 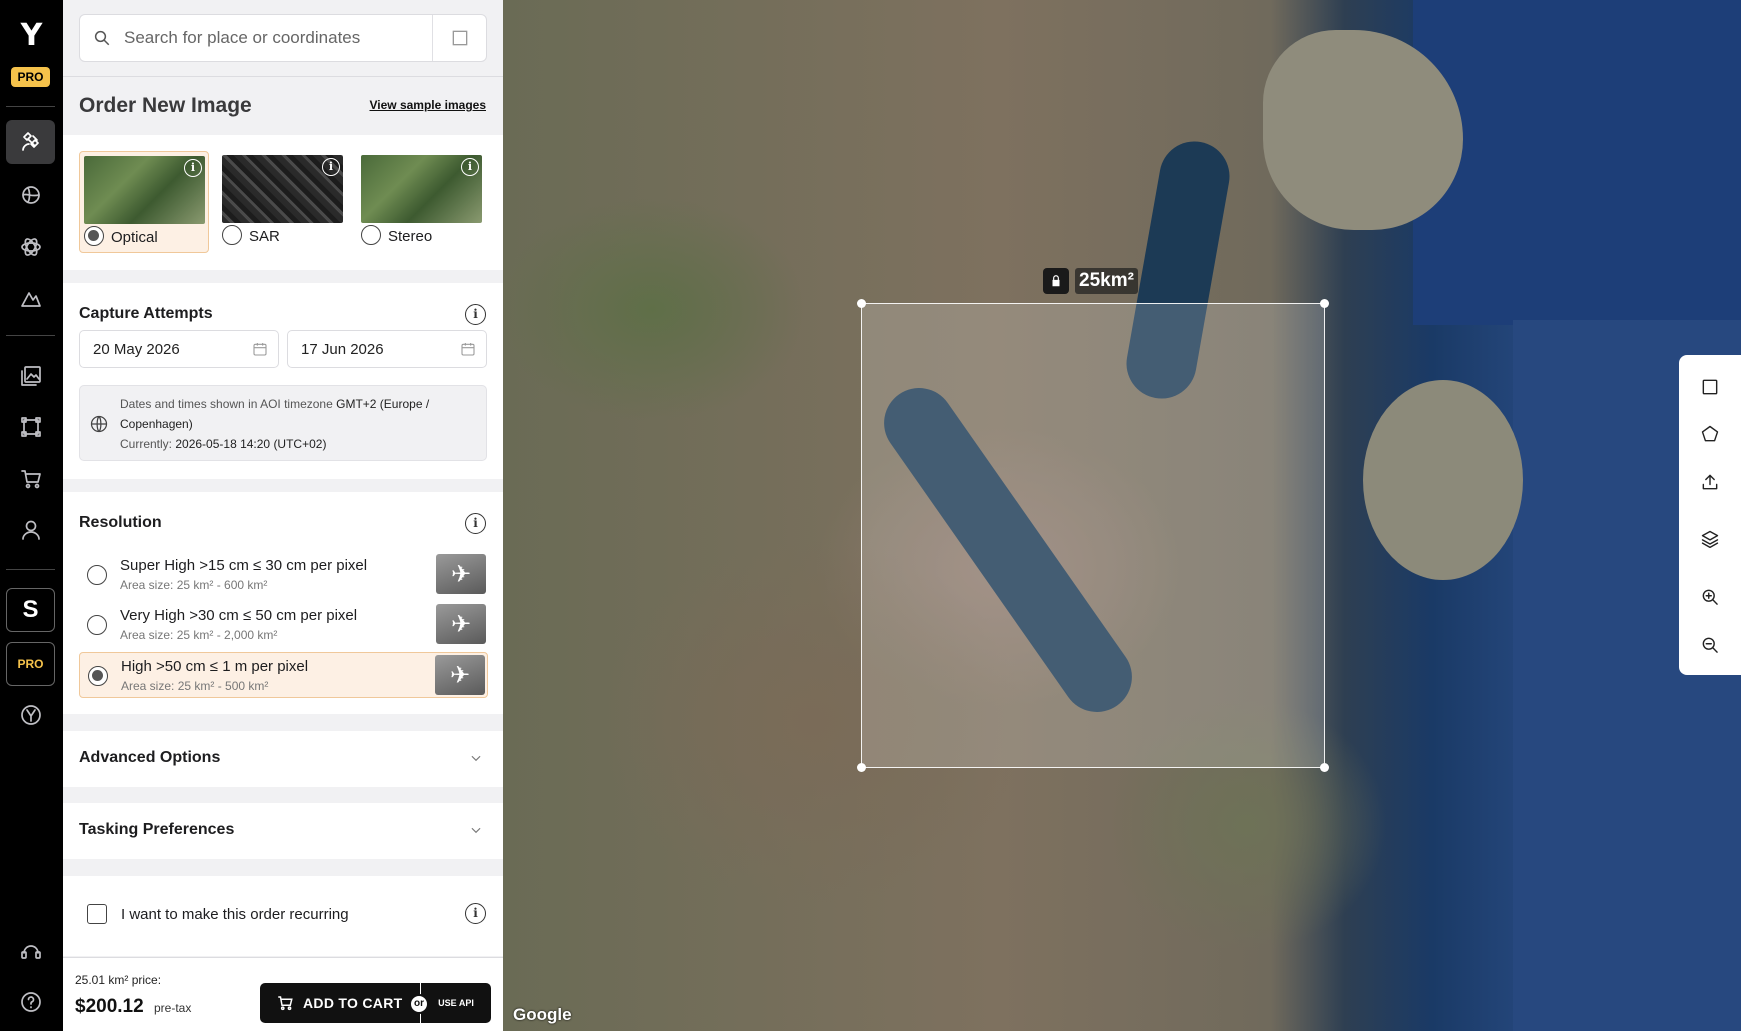 I want to click on rail-gallery, so click(x=30, y=376).